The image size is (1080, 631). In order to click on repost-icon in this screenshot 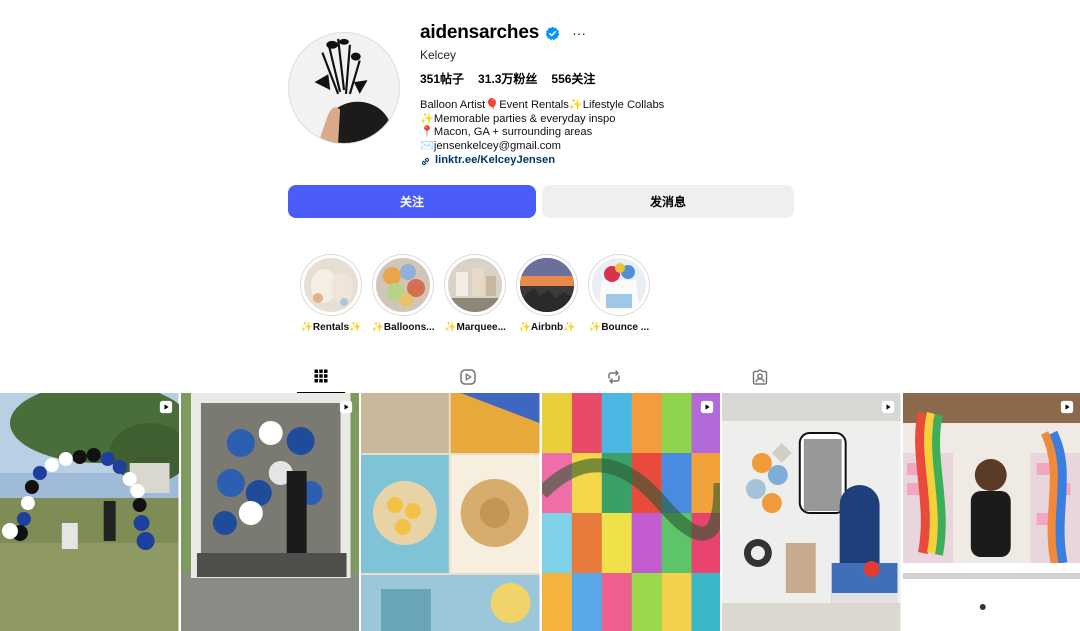, I will do `click(614, 376)`.